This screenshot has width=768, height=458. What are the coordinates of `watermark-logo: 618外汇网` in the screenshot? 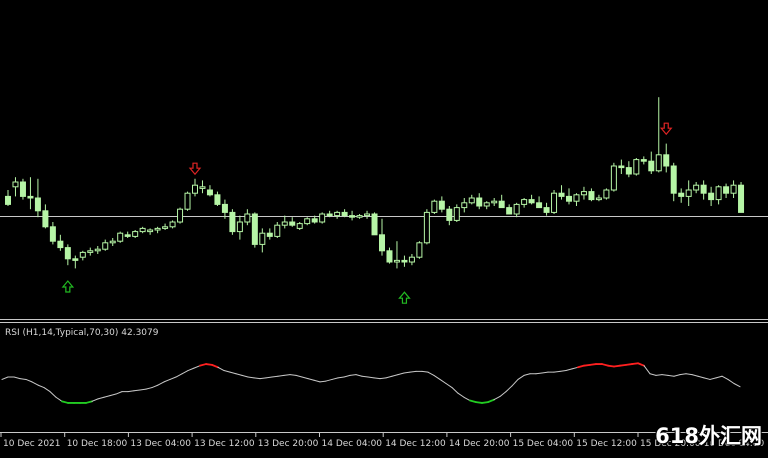 It's located at (708, 436).